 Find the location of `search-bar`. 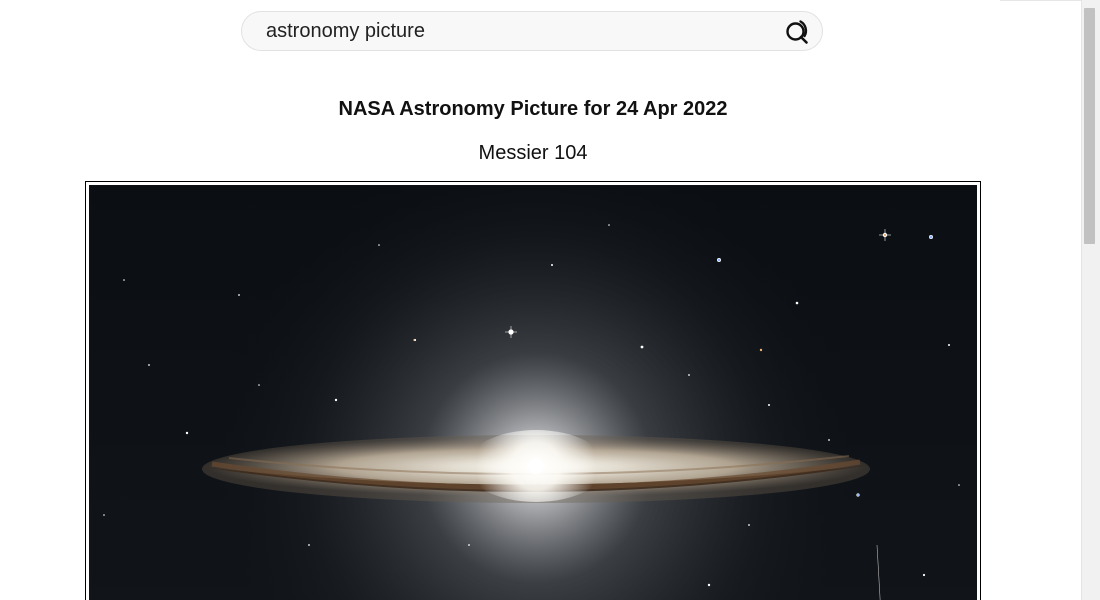

search-bar is located at coordinates (532, 31).